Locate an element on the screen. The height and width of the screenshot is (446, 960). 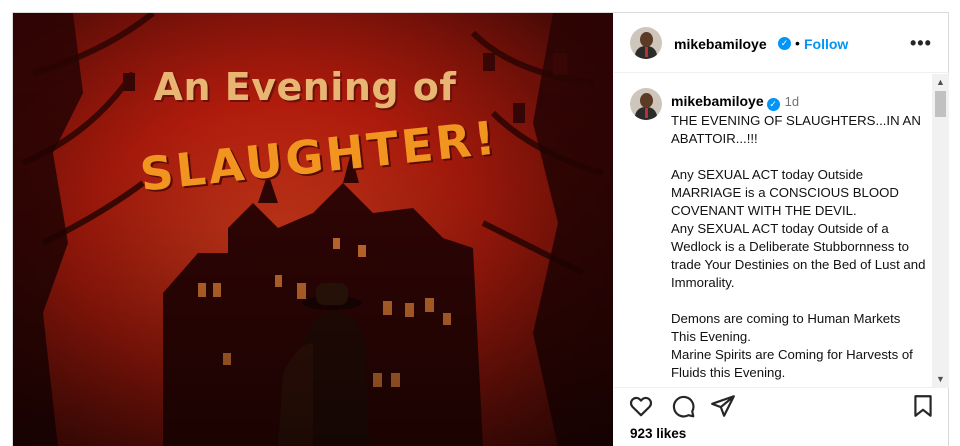
caption-scrollbar: ▲ ▼ is located at coordinates (940, 231).